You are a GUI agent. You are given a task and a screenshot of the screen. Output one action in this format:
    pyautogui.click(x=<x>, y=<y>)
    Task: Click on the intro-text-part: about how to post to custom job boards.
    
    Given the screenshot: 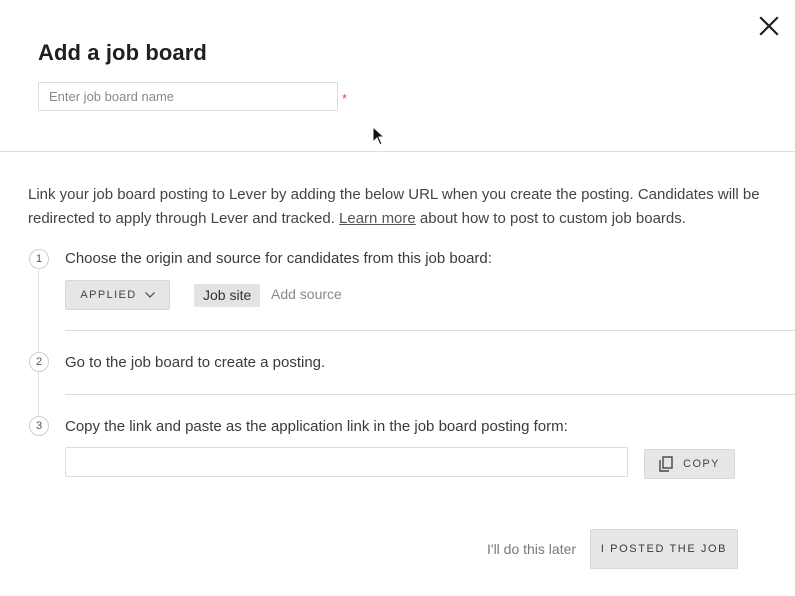 What is the action you would take?
    pyautogui.click(x=550, y=218)
    